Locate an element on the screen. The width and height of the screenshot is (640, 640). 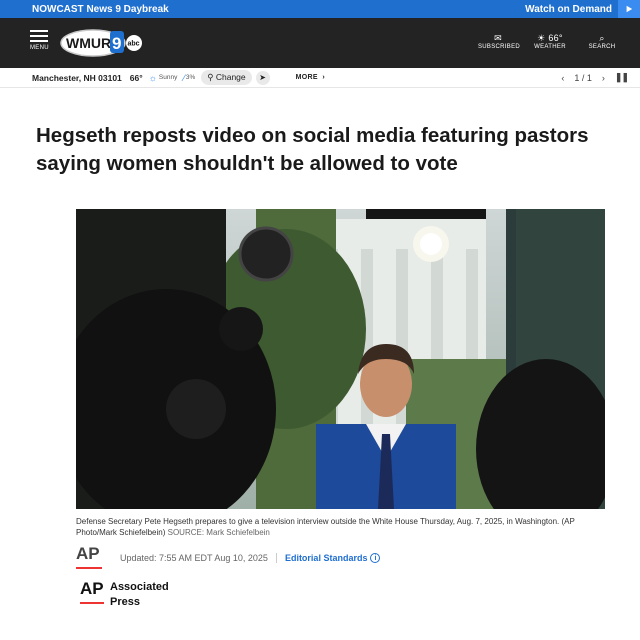
ap-logo: AP is located at coordinates (91, 558).